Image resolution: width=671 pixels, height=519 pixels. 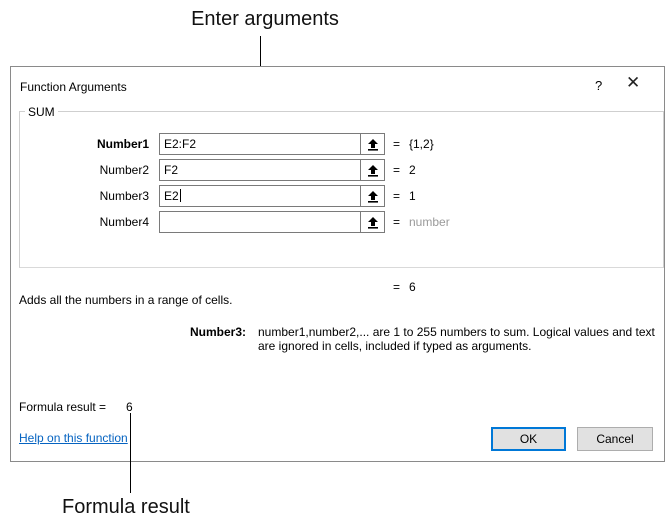 What do you see at coordinates (171, 196) in the screenshot?
I see `number3-value: E2` at bounding box center [171, 196].